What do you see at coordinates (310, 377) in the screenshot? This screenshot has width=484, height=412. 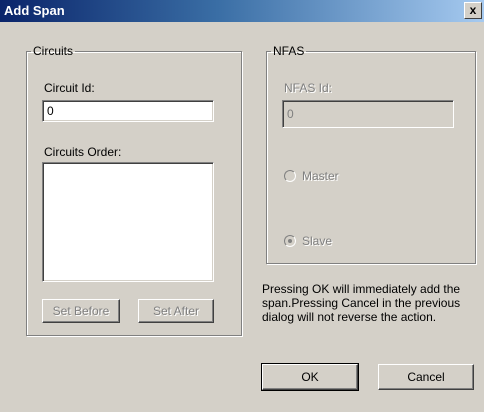 I see `ok-button: OK` at bounding box center [310, 377].